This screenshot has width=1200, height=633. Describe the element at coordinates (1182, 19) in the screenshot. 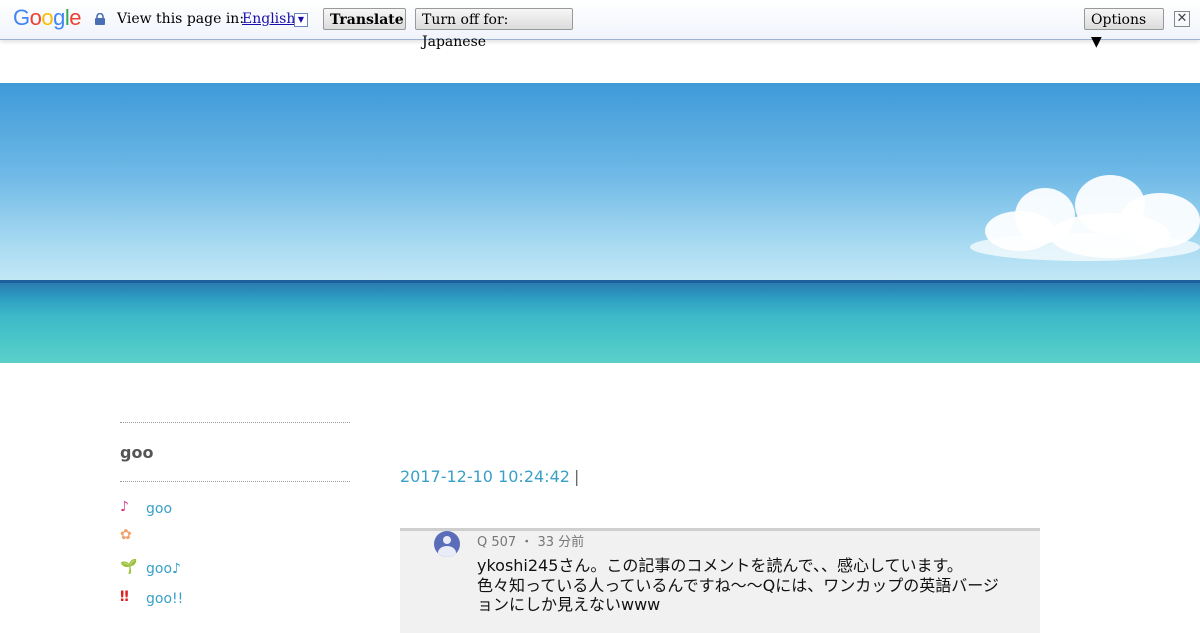

I see `close-icon: ✕` at that location.